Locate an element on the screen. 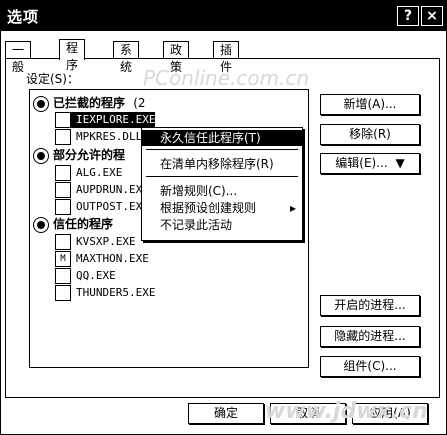 This screenshot has height=435, width=447. list-item: MPKRES.DLL is located at coordinates (98, 137).